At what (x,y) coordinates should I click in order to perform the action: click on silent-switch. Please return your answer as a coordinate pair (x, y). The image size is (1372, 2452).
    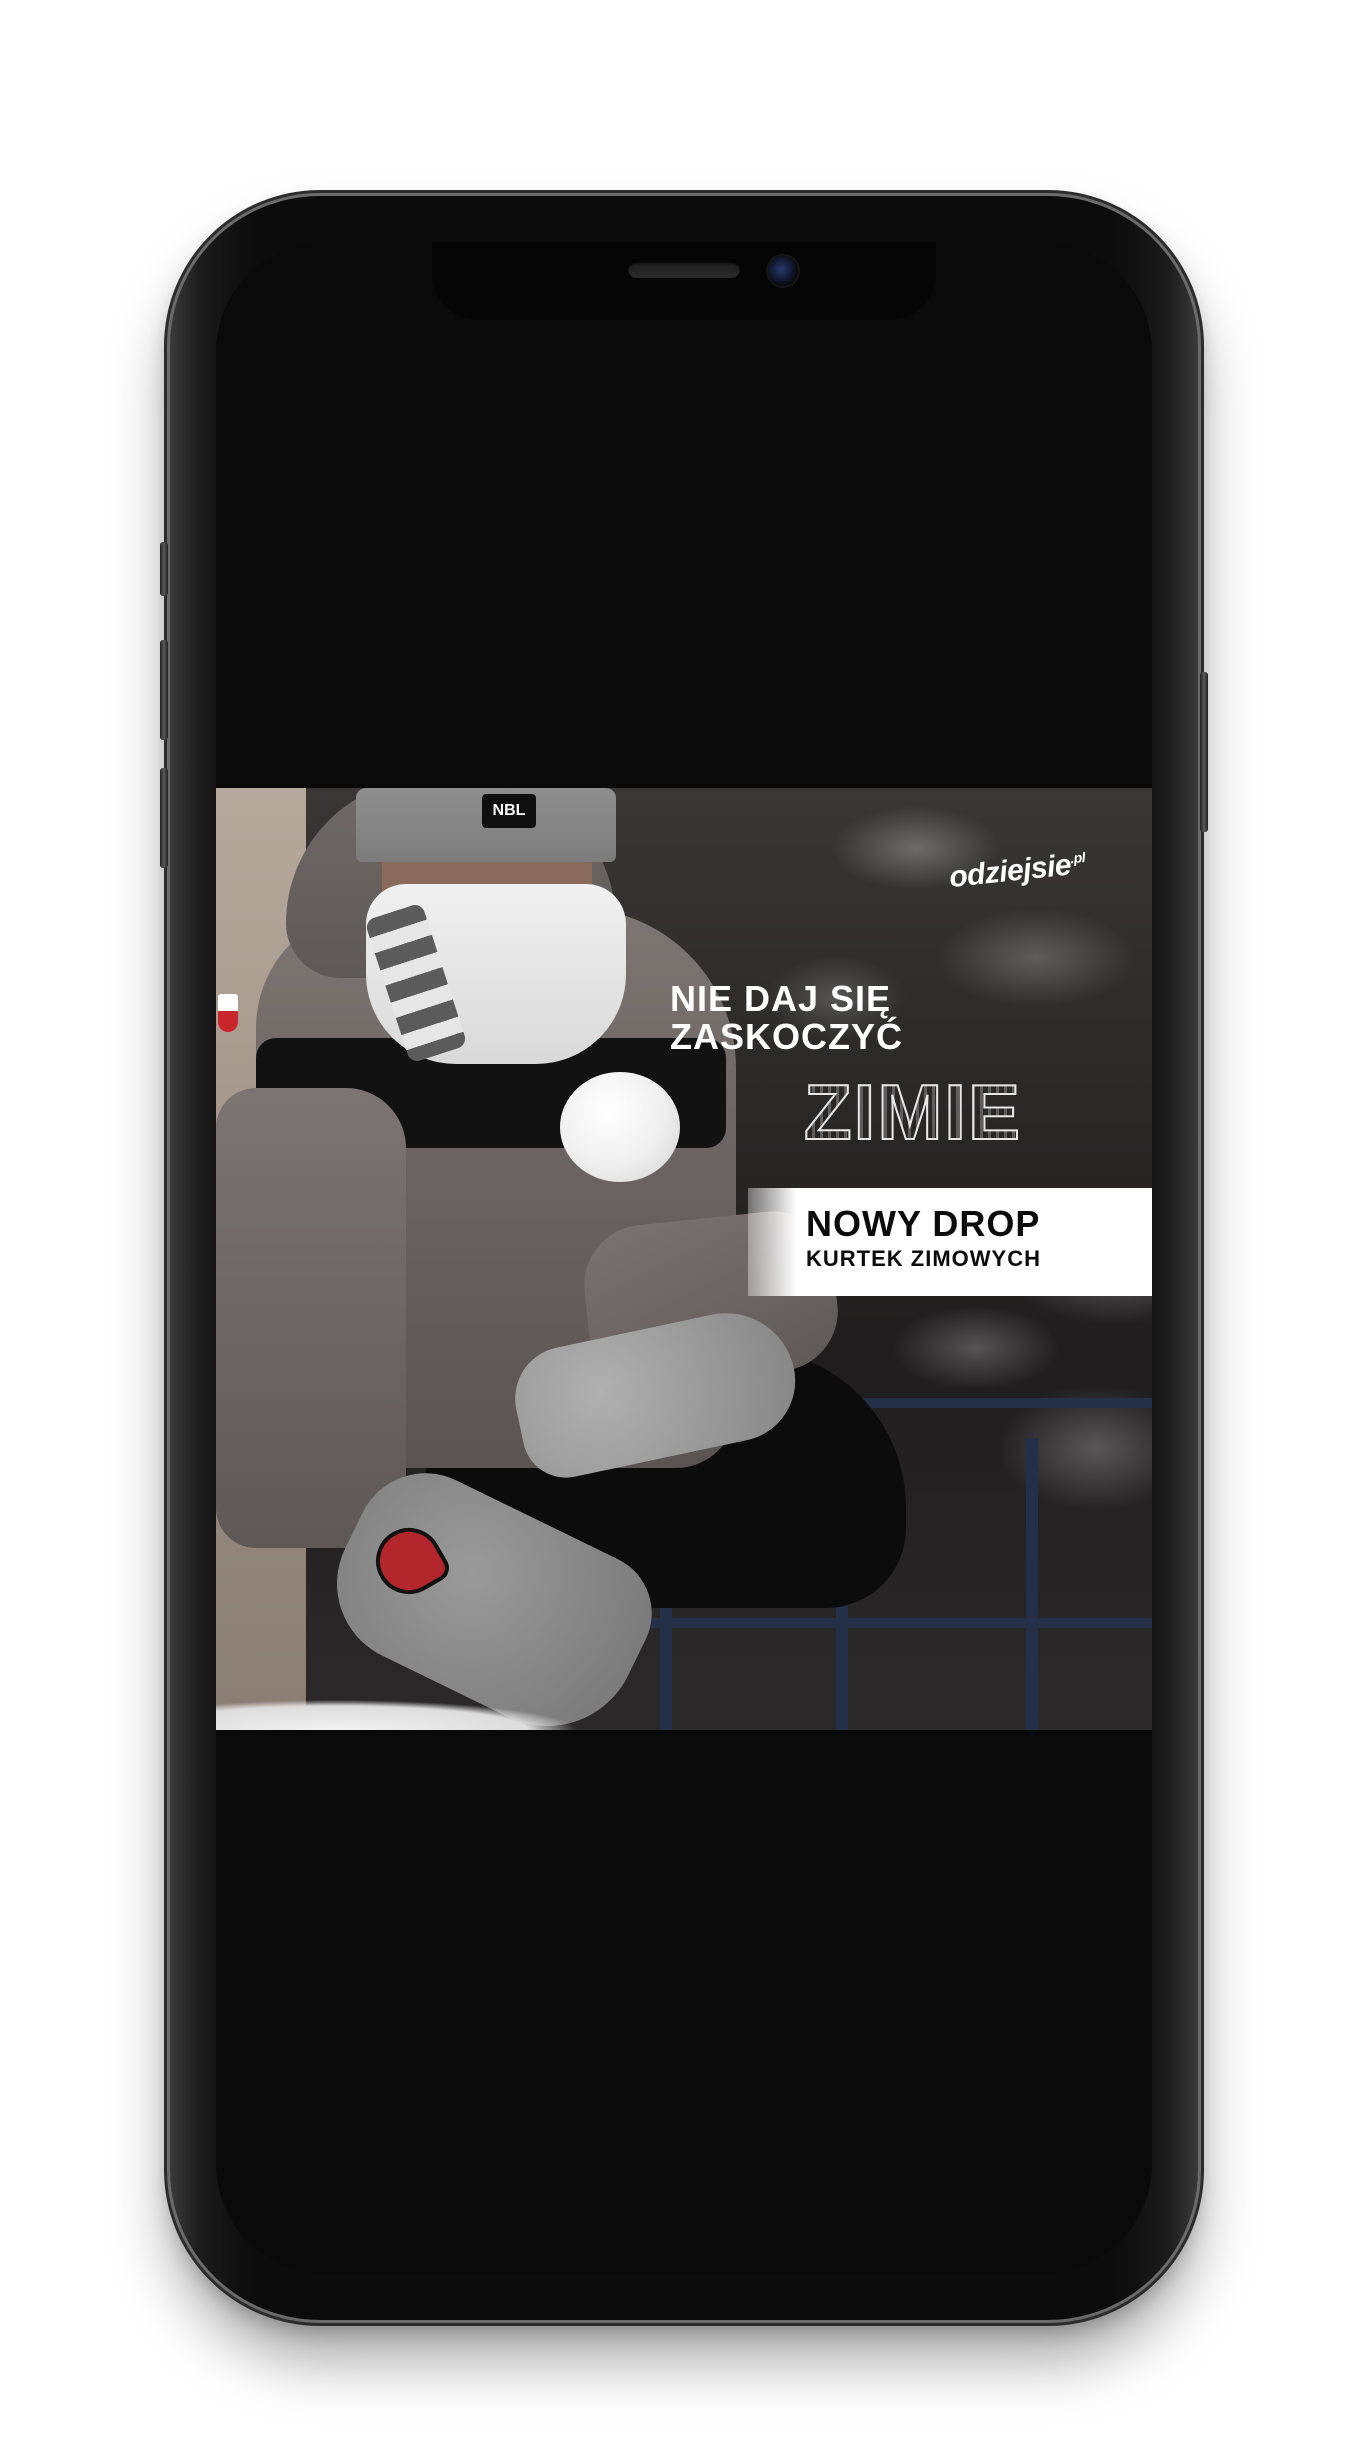
    Looking at the image, I should click on (164, 569).